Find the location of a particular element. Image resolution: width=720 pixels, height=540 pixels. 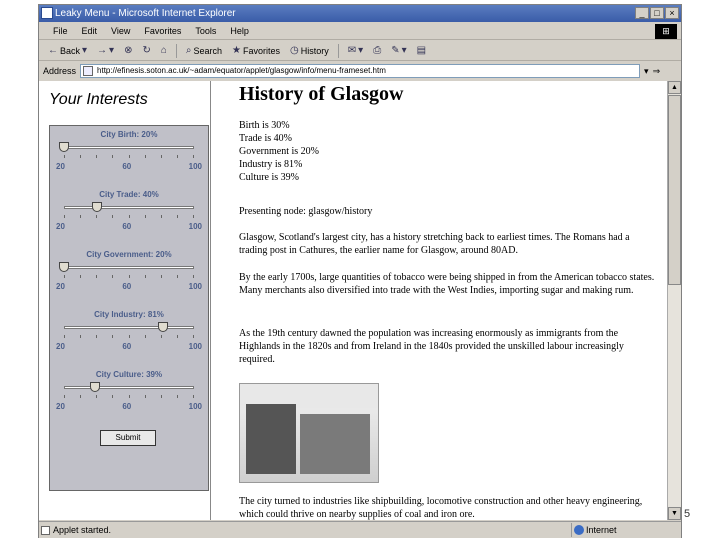

refresh-button: ↻ is located at coordinates (146, 51).